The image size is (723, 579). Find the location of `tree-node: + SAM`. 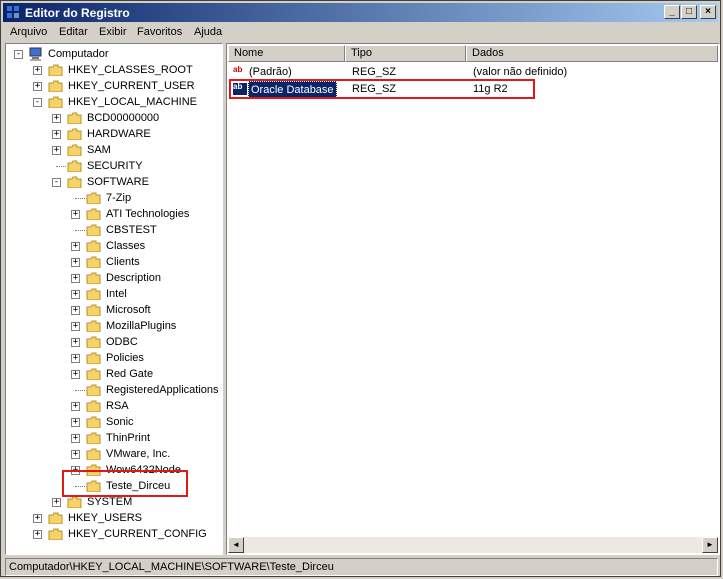

tree-node: + SAM is located at coordinates (136, 150).